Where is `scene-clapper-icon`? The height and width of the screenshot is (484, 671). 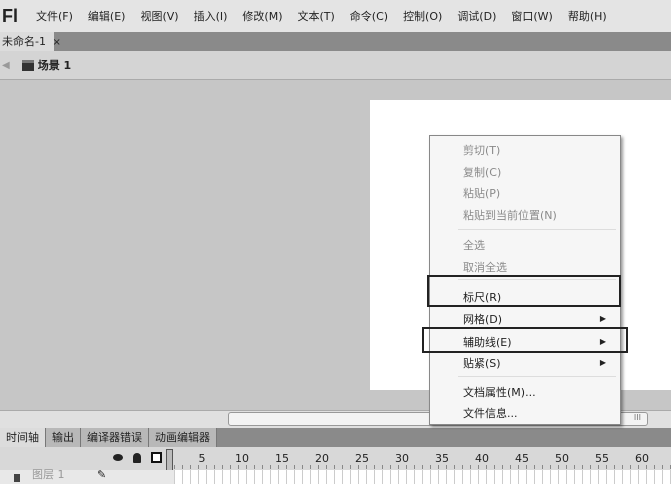 scene-clapper-icon is located at coordinates (27, 65).